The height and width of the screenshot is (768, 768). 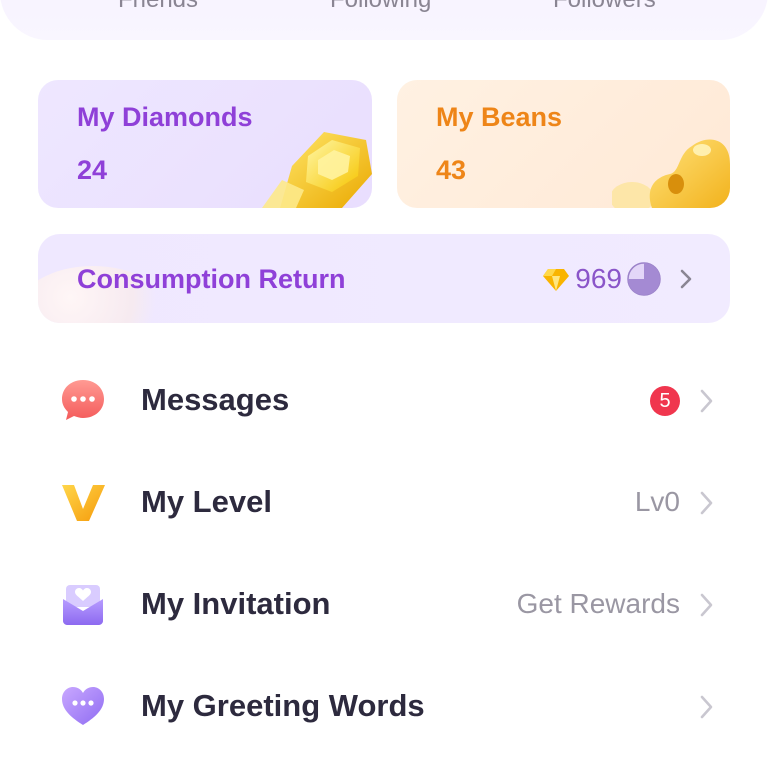 What do you see at coordinates (384, 278) in the screenshot?
I see `consumption-return-bar: Consumption Return 969` at bounding box center [384, 278].